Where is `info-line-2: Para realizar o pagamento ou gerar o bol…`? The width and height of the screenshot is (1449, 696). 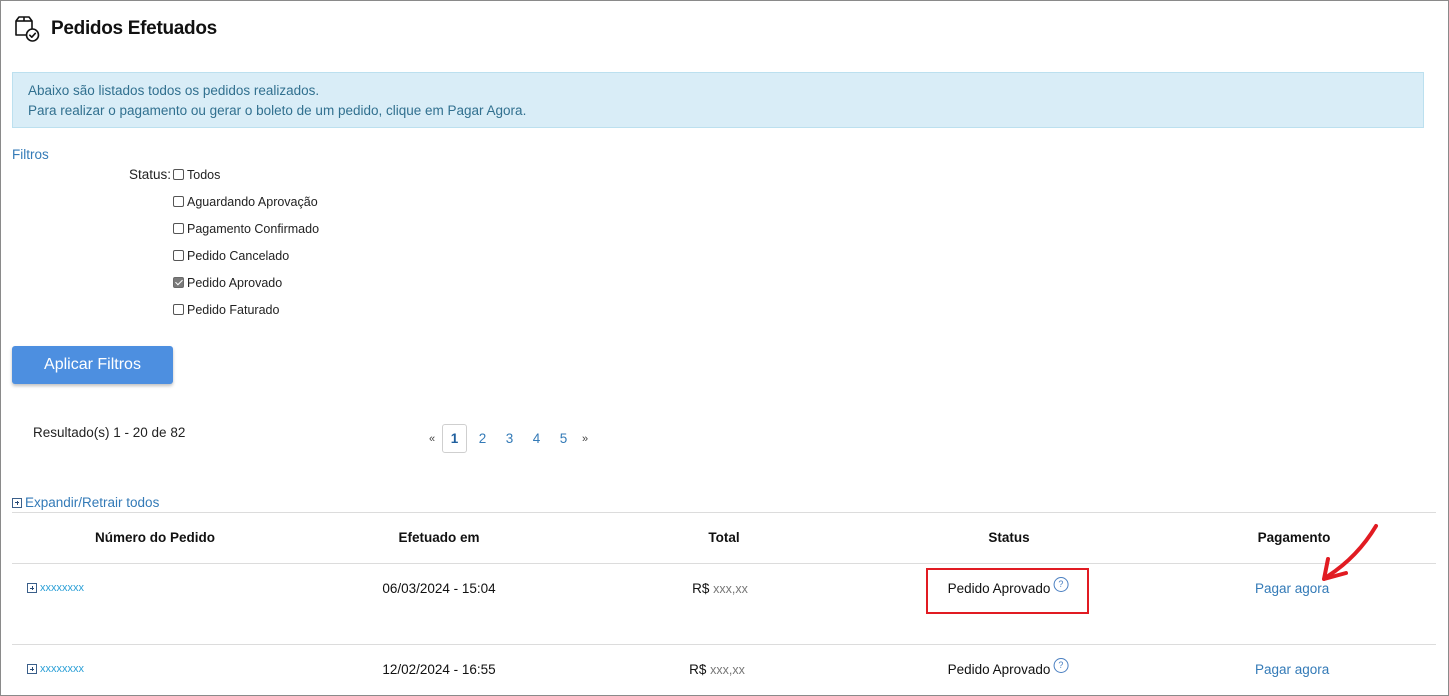 info-line-2: Para realizar o pagamento ou gerar o bol… is located at coordinates (277, 110).